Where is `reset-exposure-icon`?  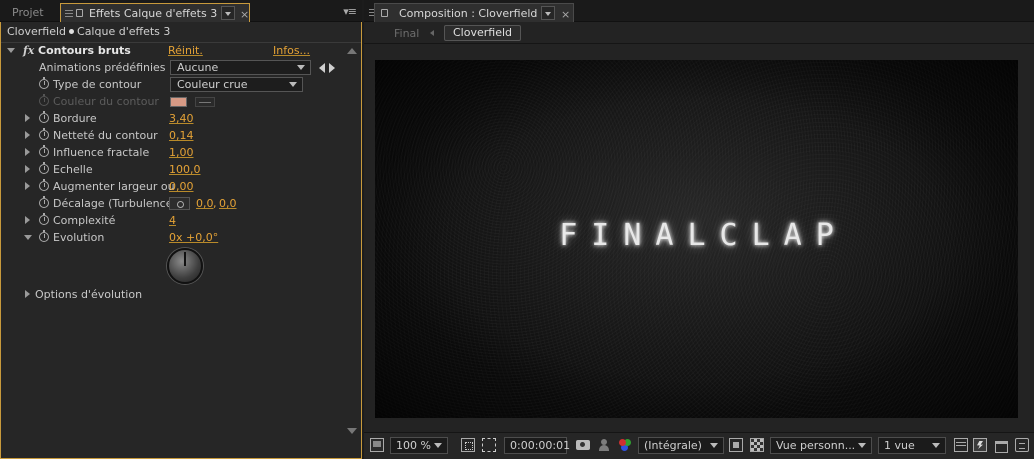 reset-exposure-icon is located at coordinates (1022, 445).